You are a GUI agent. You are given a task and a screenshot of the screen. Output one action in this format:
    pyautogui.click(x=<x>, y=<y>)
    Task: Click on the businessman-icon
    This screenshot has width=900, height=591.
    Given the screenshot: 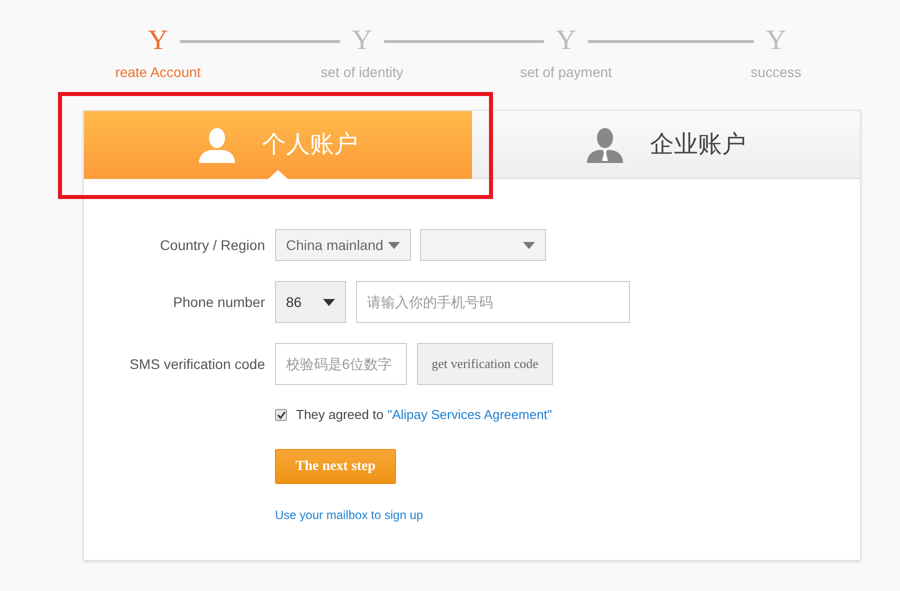 What is the action you would take?
    pyautogui.click(x=605, y=144)
    